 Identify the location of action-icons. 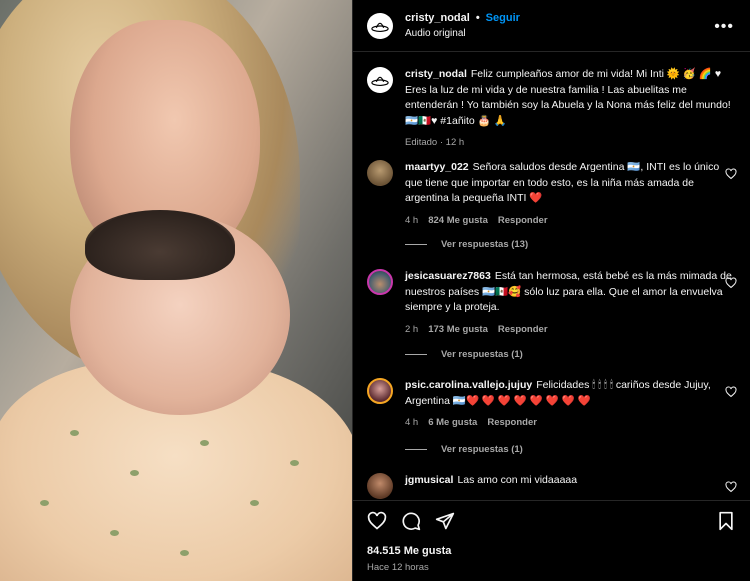
(411, 521).